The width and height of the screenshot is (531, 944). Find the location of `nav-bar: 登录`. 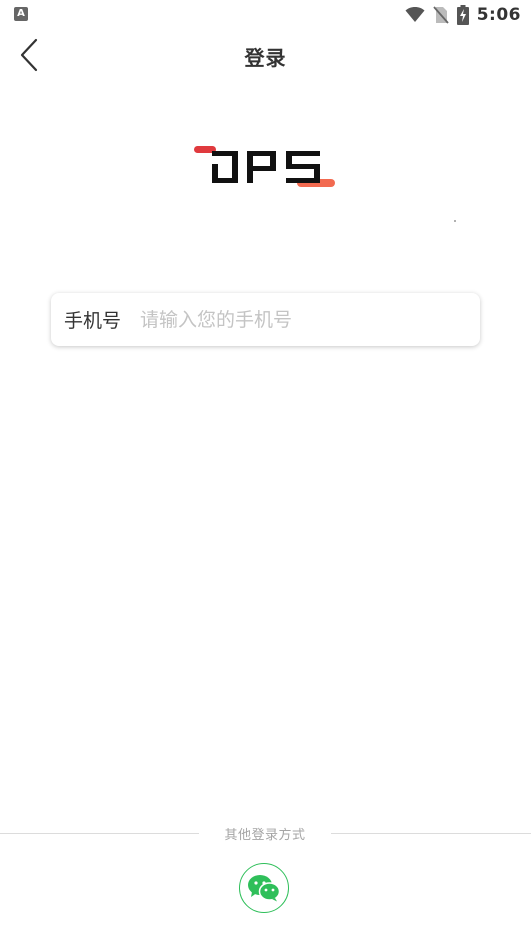

nav-bar: 登录 is located at coordinates (265, 55).